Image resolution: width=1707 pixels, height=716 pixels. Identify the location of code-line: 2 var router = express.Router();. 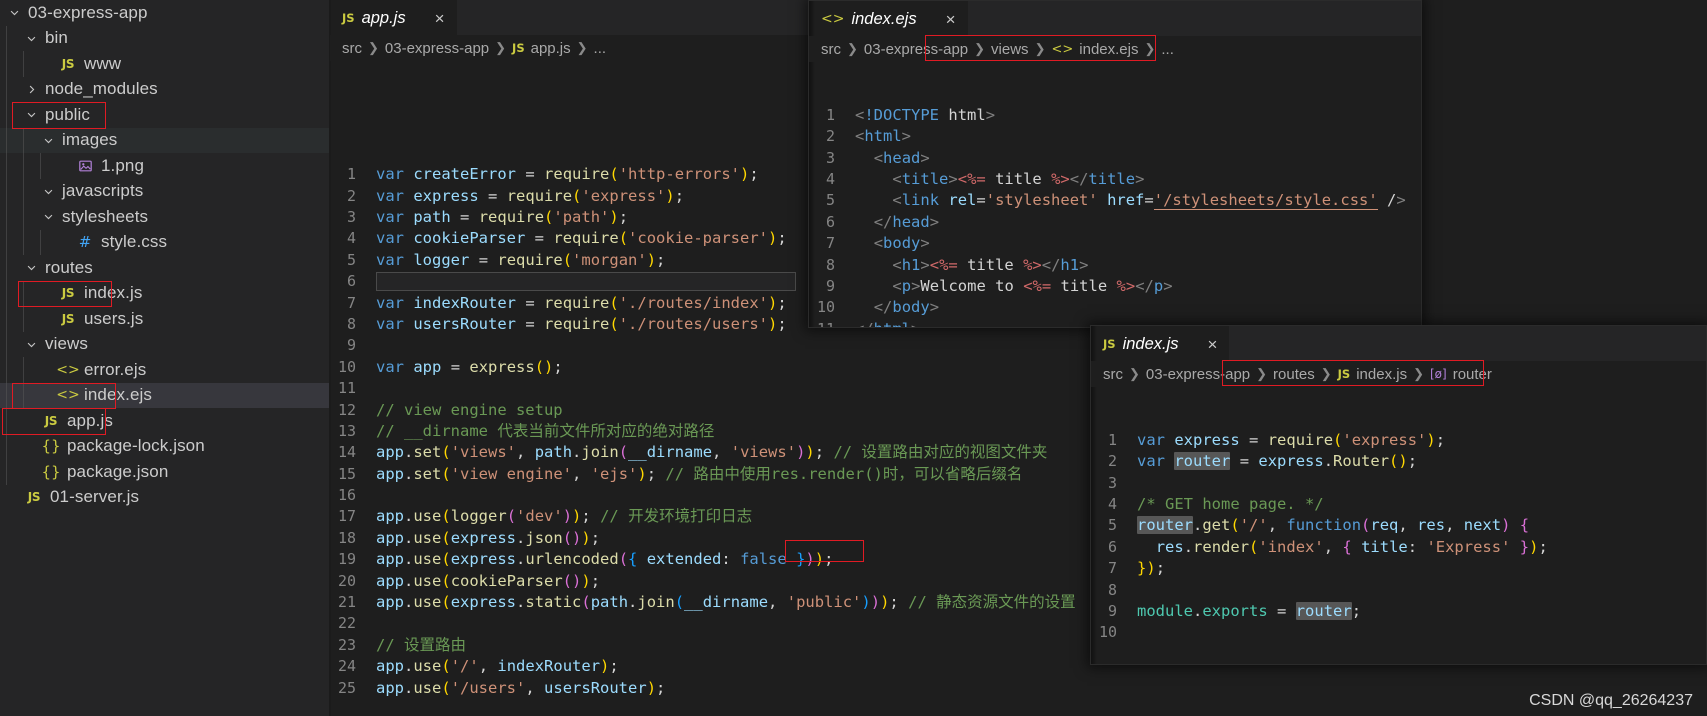
(1398, 461).